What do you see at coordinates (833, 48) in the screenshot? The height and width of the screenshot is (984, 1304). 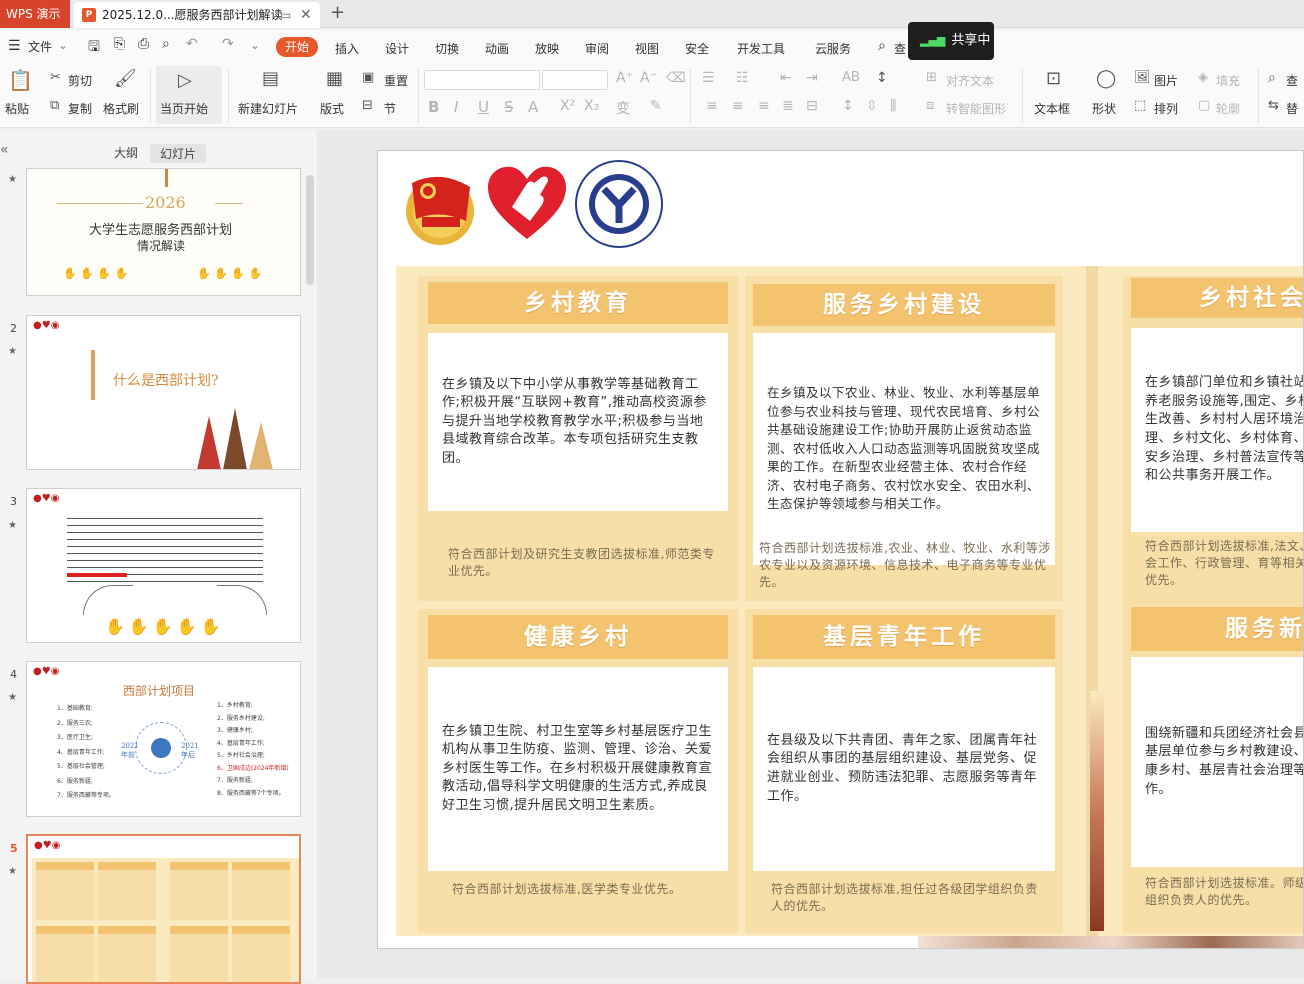 I see `menu-cloud: 云服务` at bounding box center [833, 48].